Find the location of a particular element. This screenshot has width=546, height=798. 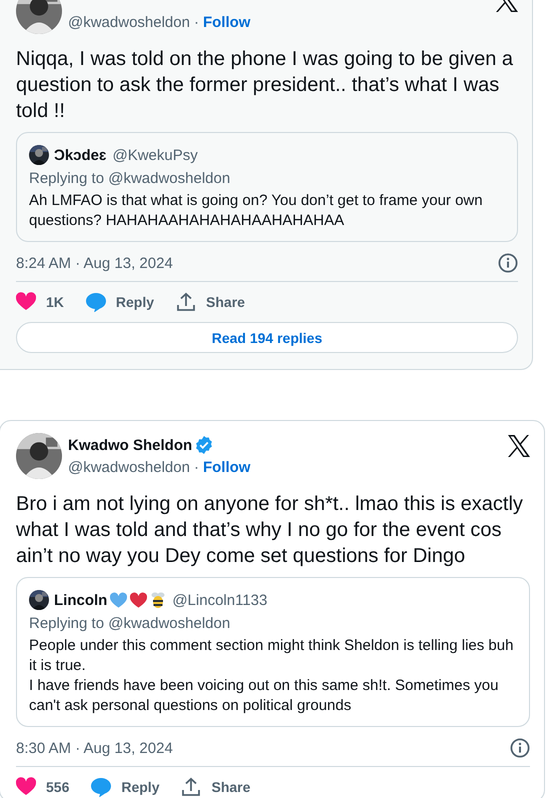

quoted-tweet: Ɔkɔdeɛ @KwekuPsy Replying to @kwadwosheldon Ah LMFAO is that what is going on? You don’t get to frame your own questions? HAHAHAAHAHAHAHAAHAHAHAA is located at coordinates (267, 187).